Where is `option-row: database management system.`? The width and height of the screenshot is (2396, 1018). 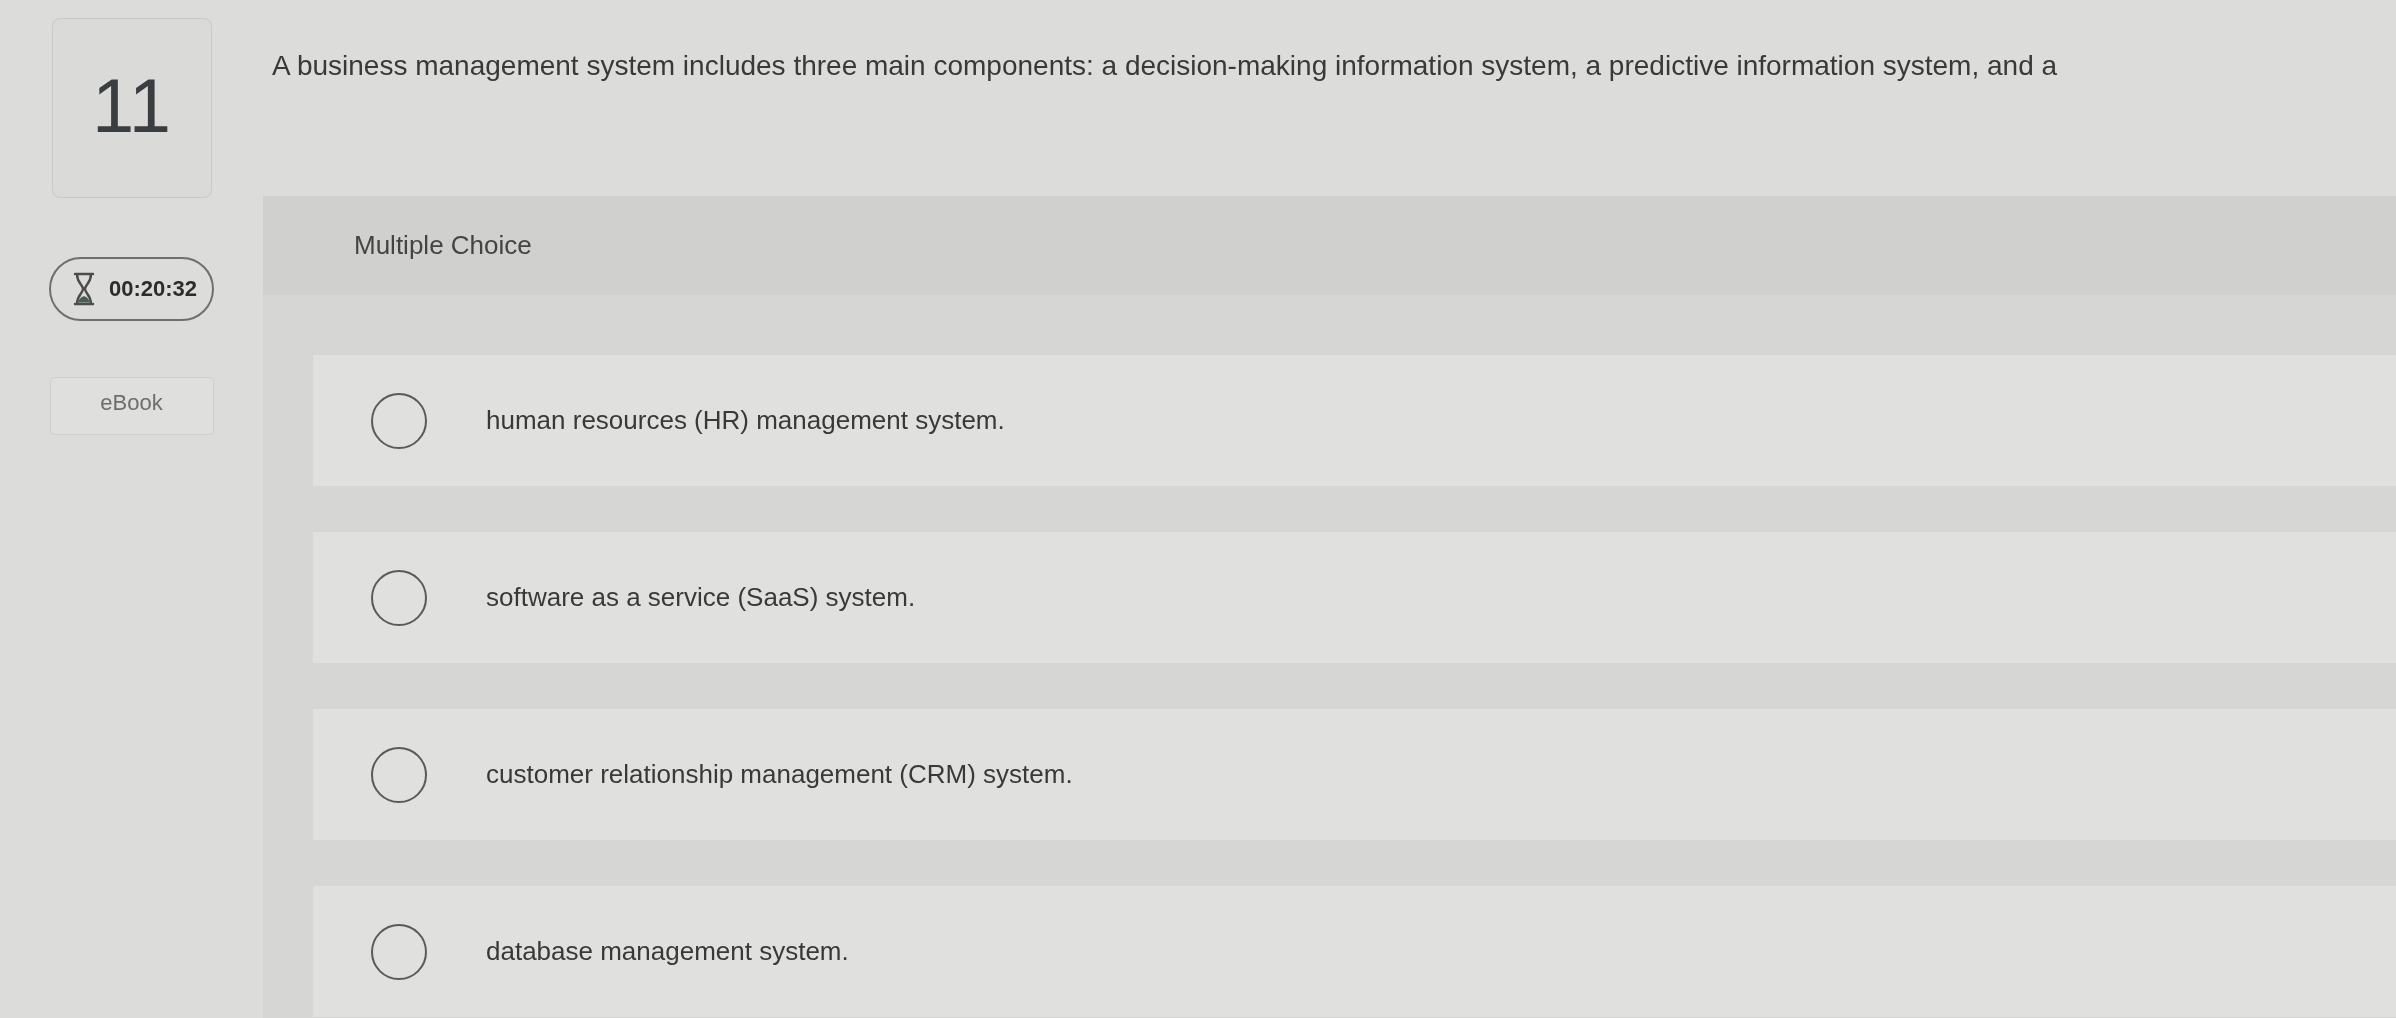
option-row: database management system. is located at coordinates (1354, 951).